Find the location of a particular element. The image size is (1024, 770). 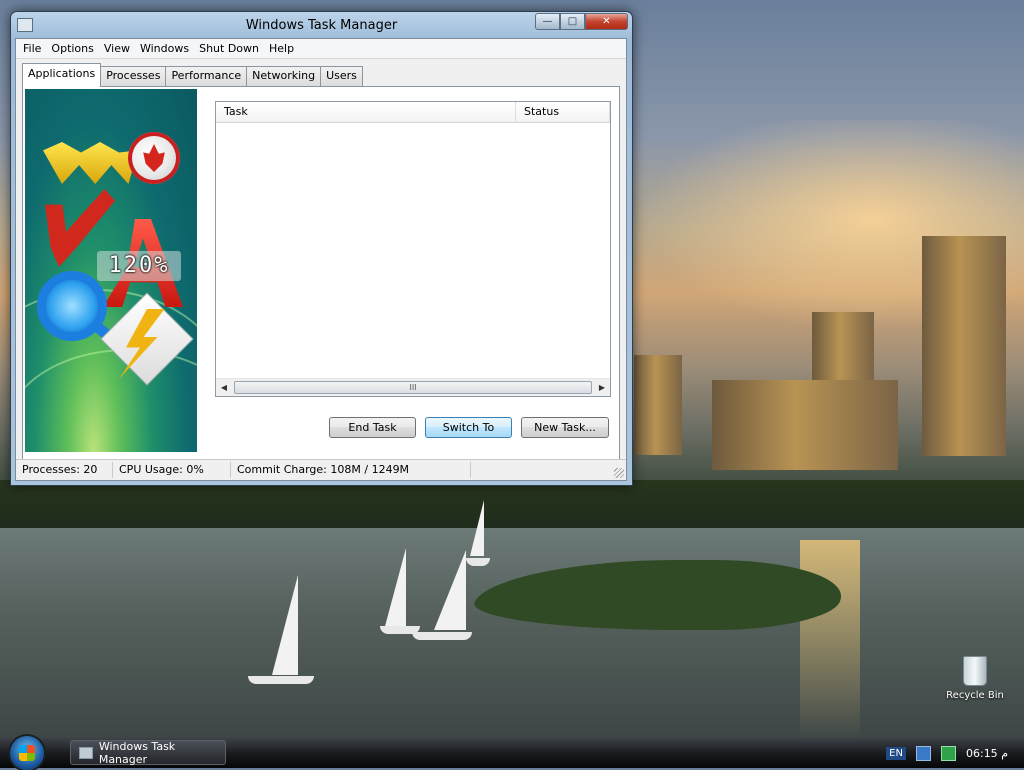

menu-help: Help is located at coordinates (281, 48).